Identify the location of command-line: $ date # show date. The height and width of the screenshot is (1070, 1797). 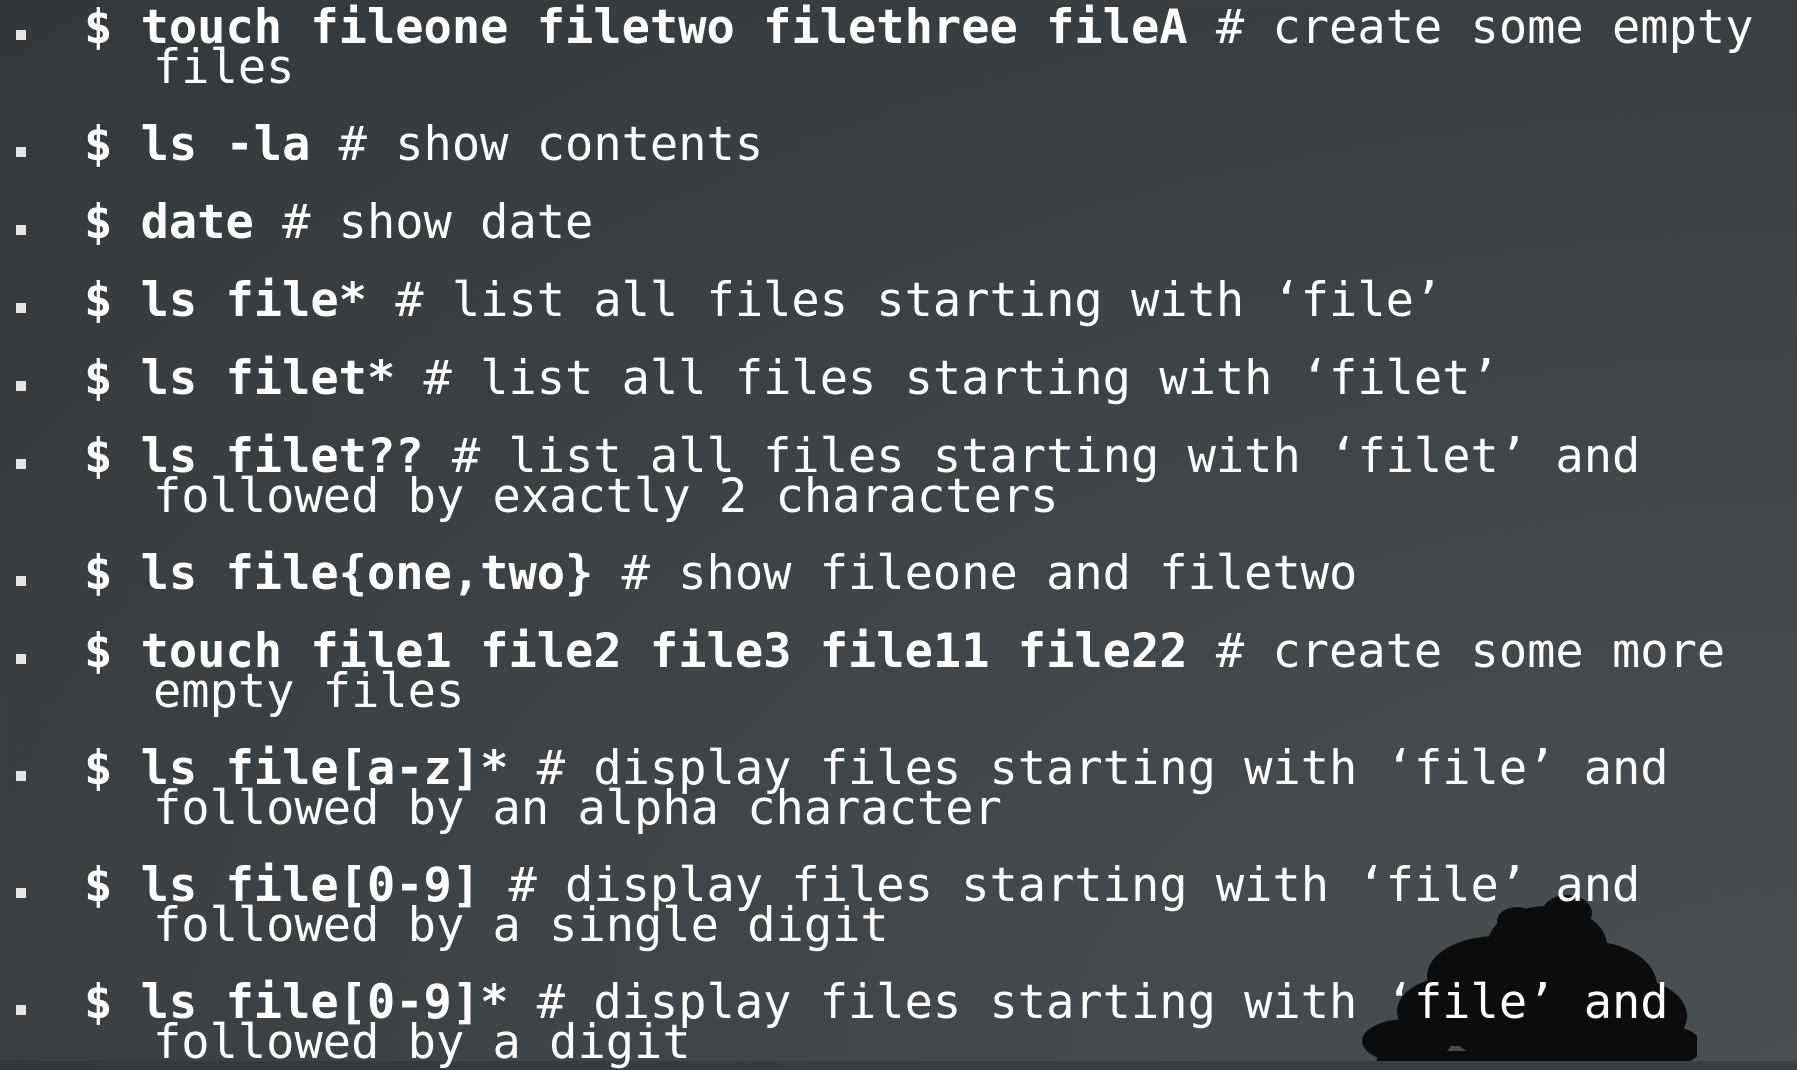
(338, 223).